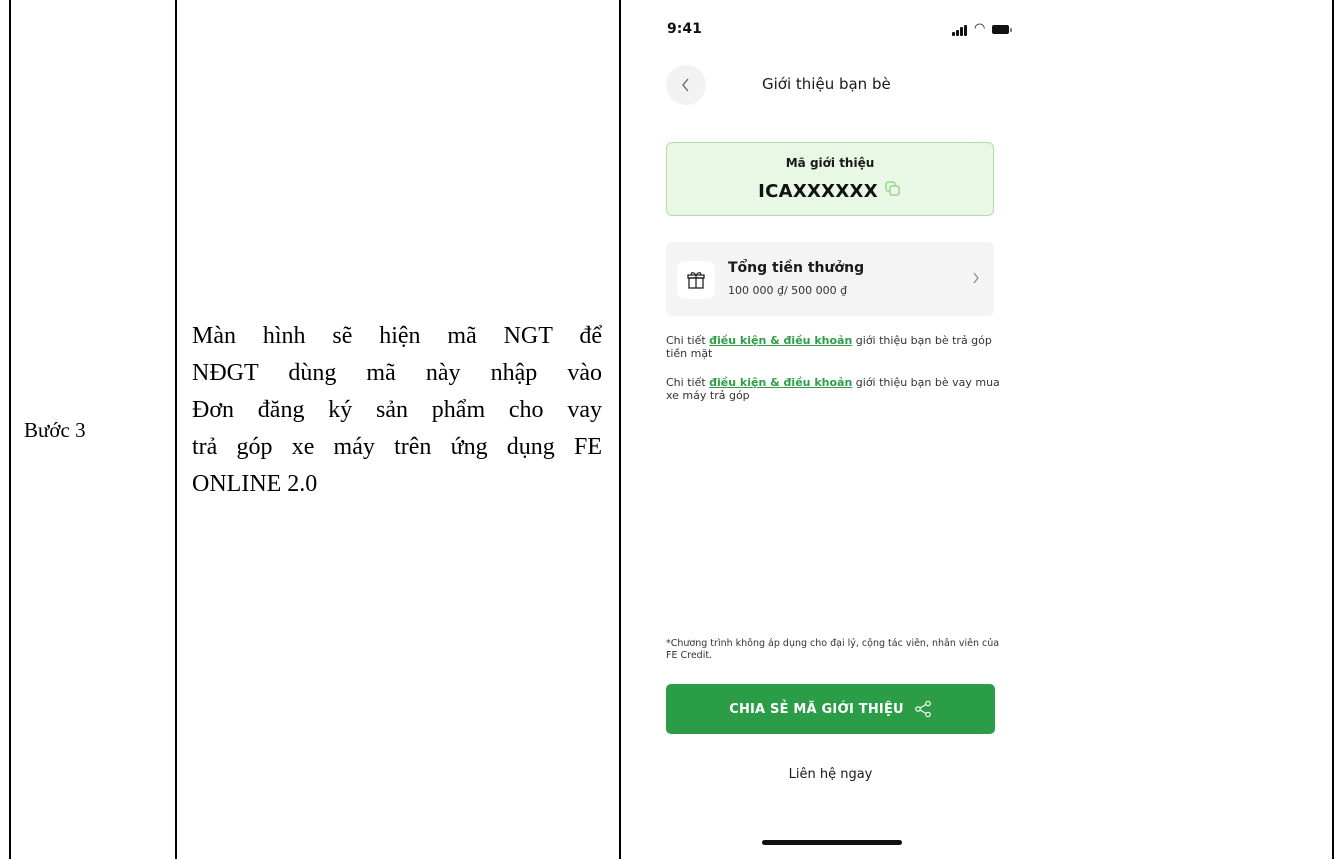 The width and height of the screenshot is (1341, 859). I want to click on copy-button, so click(893, 191).